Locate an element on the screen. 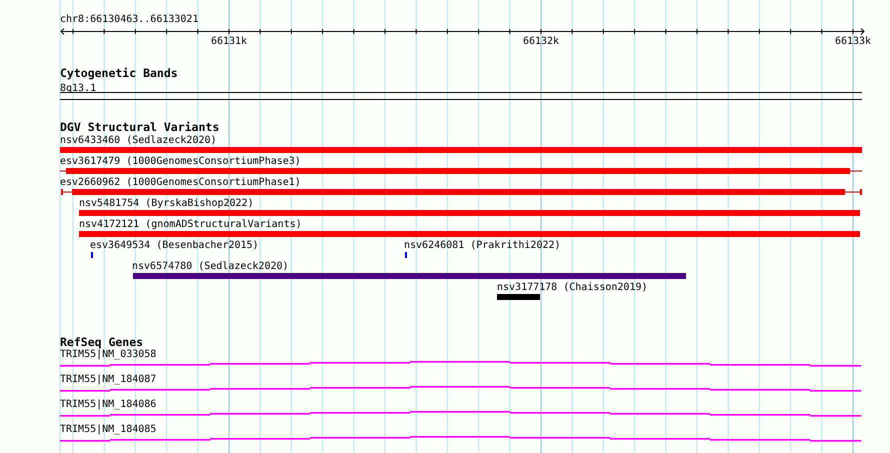 This screenshot has height=453, width=890. track-title: RefSeq Genes is located at coordinates (102, 342).